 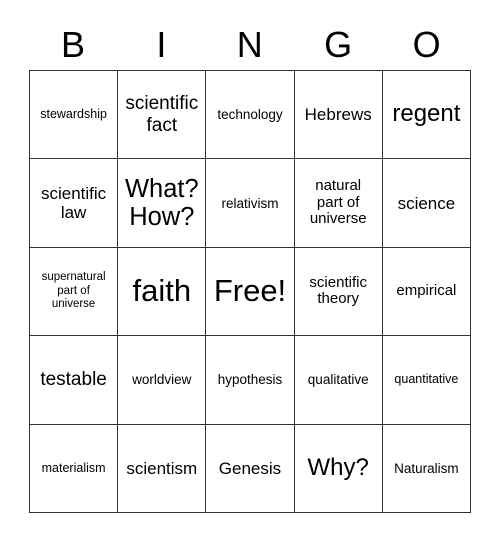 I want to click on bingo-cell-label: stewardship, so click(x=73, y=114).